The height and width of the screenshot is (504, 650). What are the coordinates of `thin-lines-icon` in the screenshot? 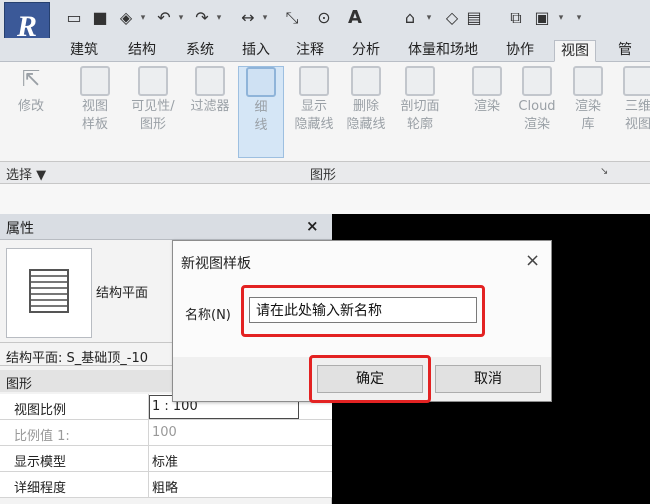 It's located at (261, 82).